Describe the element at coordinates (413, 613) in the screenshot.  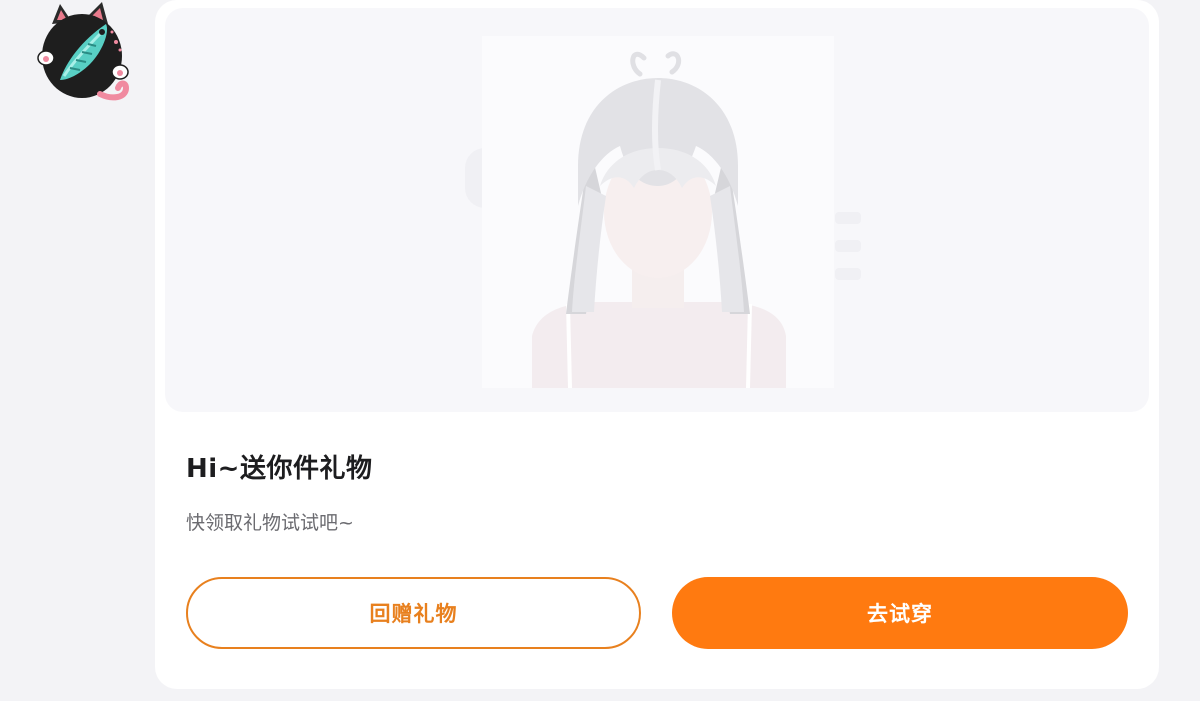
I see `return-gift-button: 回赠礼物` at that location.